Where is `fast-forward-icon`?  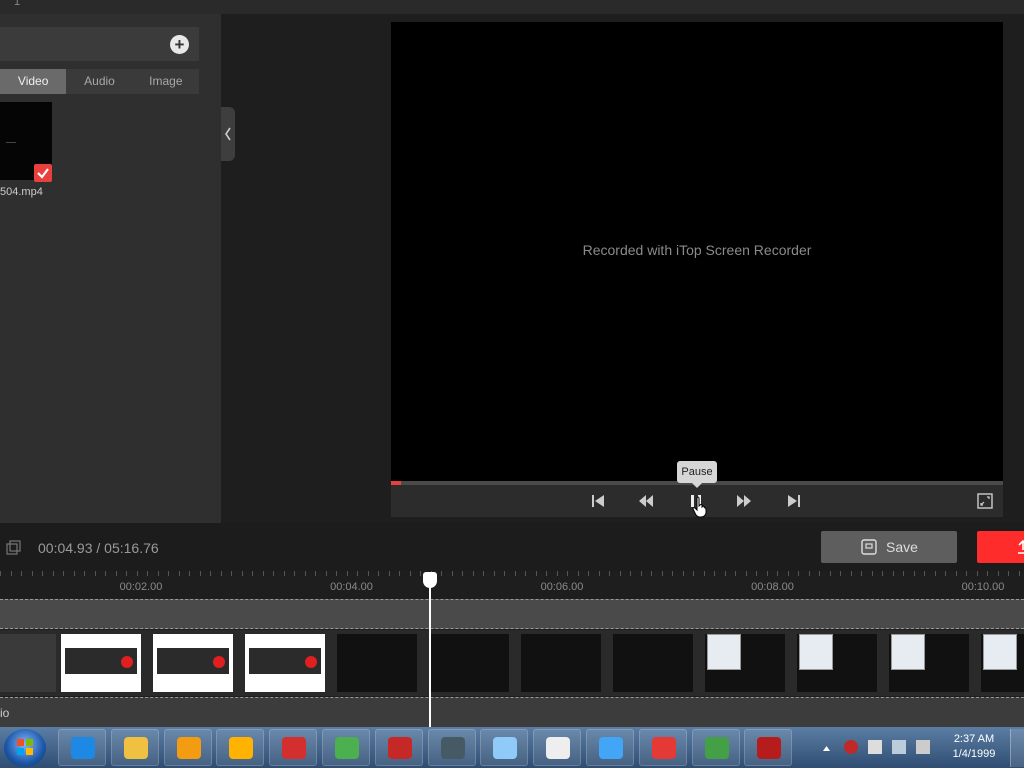
fast-forward-icon is located at coordinates (744, 501).